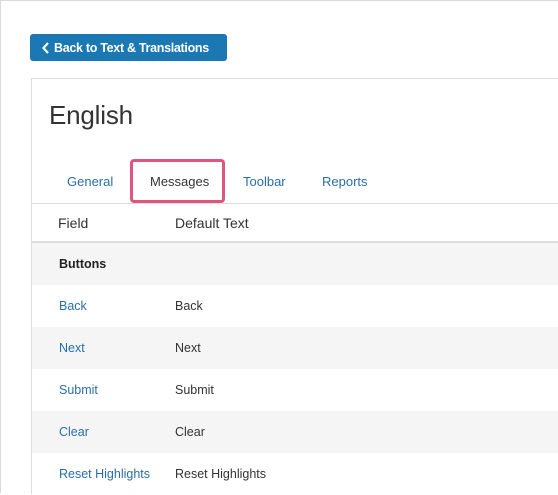  Describe the element at coordinates (74, 432) in the screenshot. I see `field-link: Clear` at that location.